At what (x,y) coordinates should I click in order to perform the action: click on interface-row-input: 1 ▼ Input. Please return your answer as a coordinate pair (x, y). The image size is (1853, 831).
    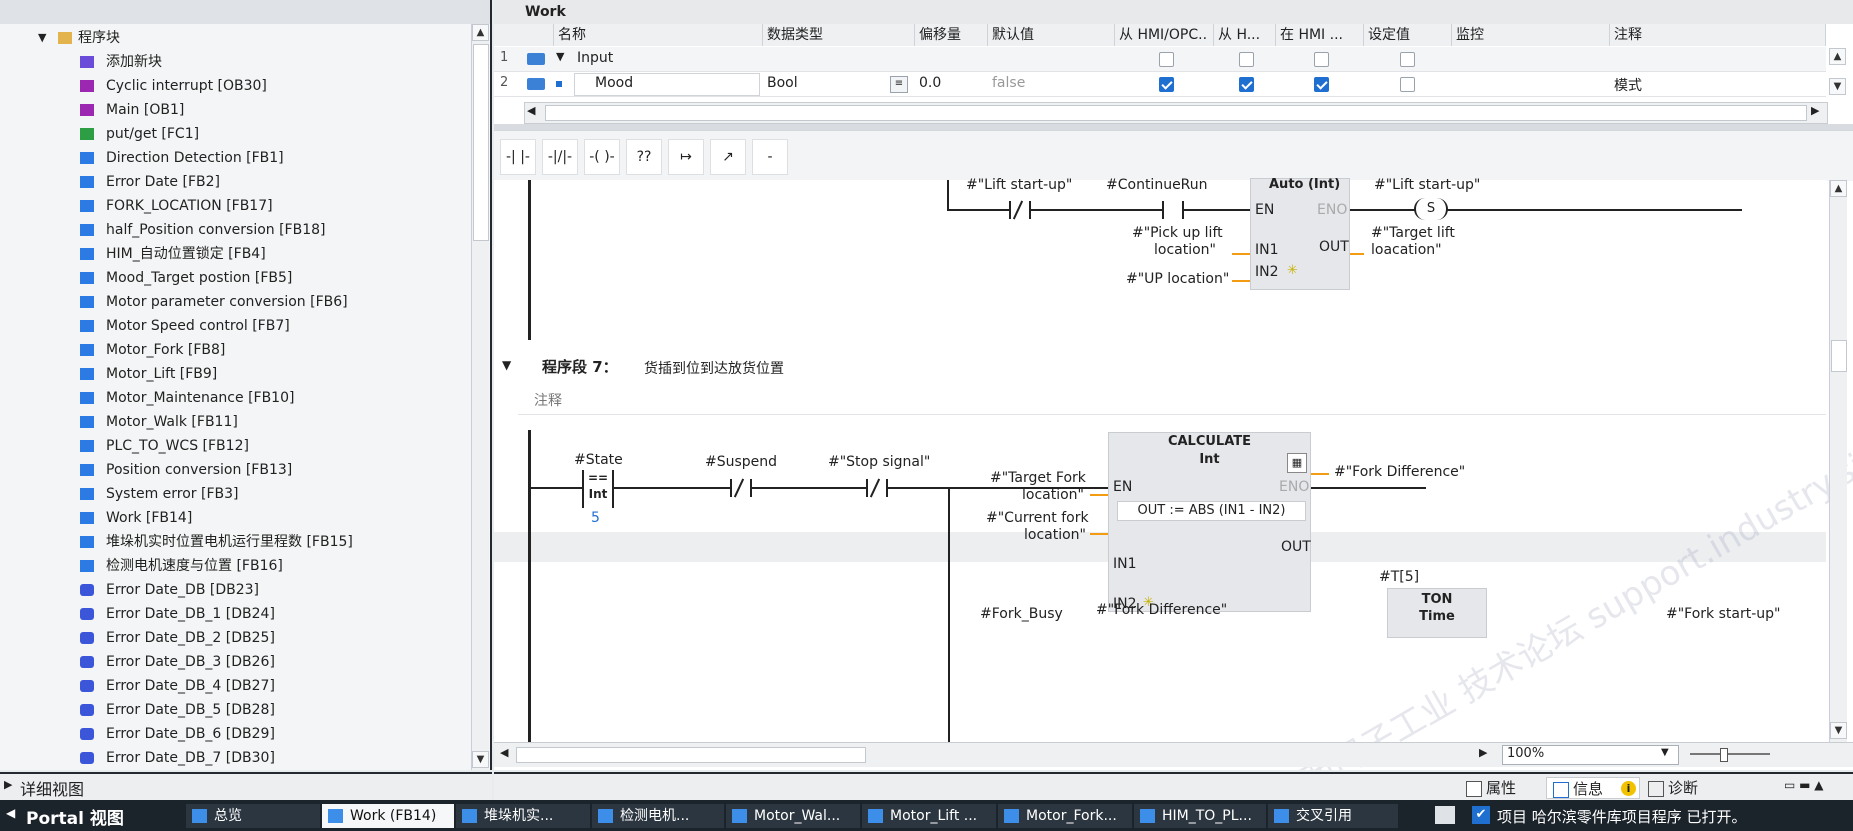
    Looking at the image, I should click on (1160, 59).